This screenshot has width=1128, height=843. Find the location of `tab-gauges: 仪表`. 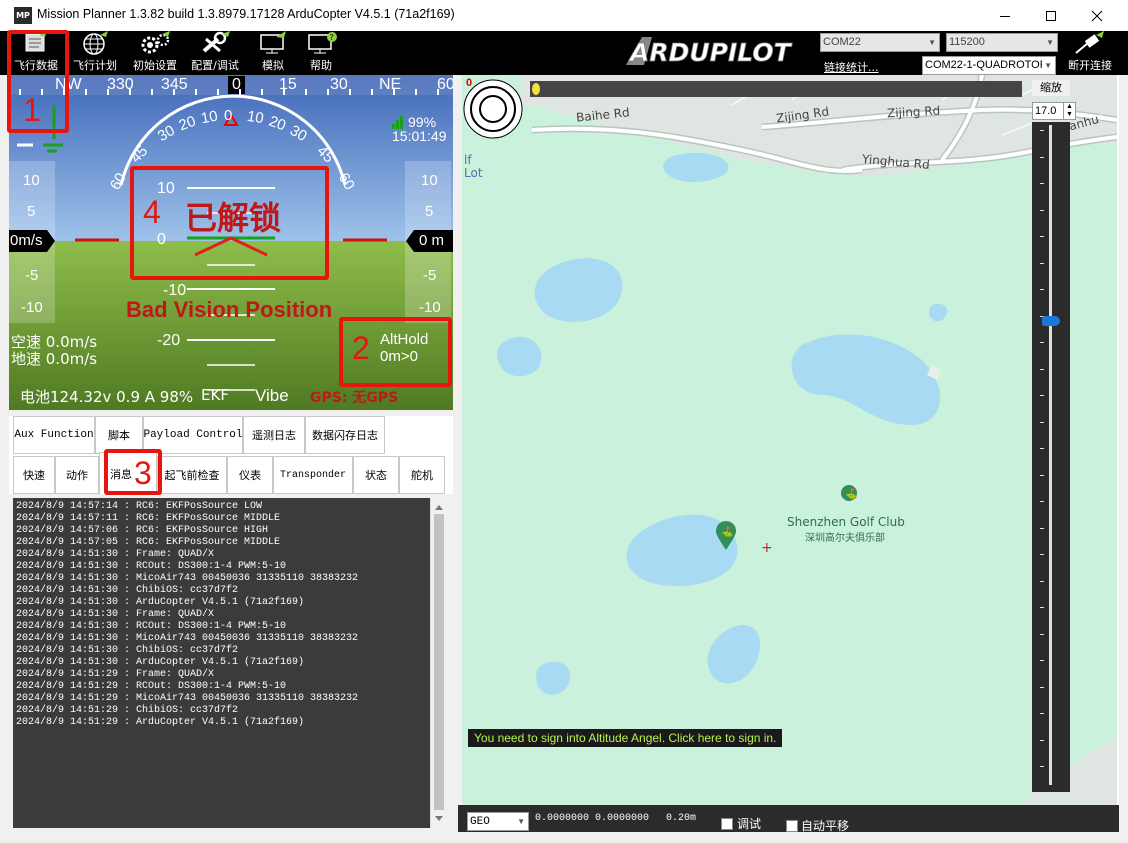

tab-gauges: 仪表 is located at coordinates (250, 475).